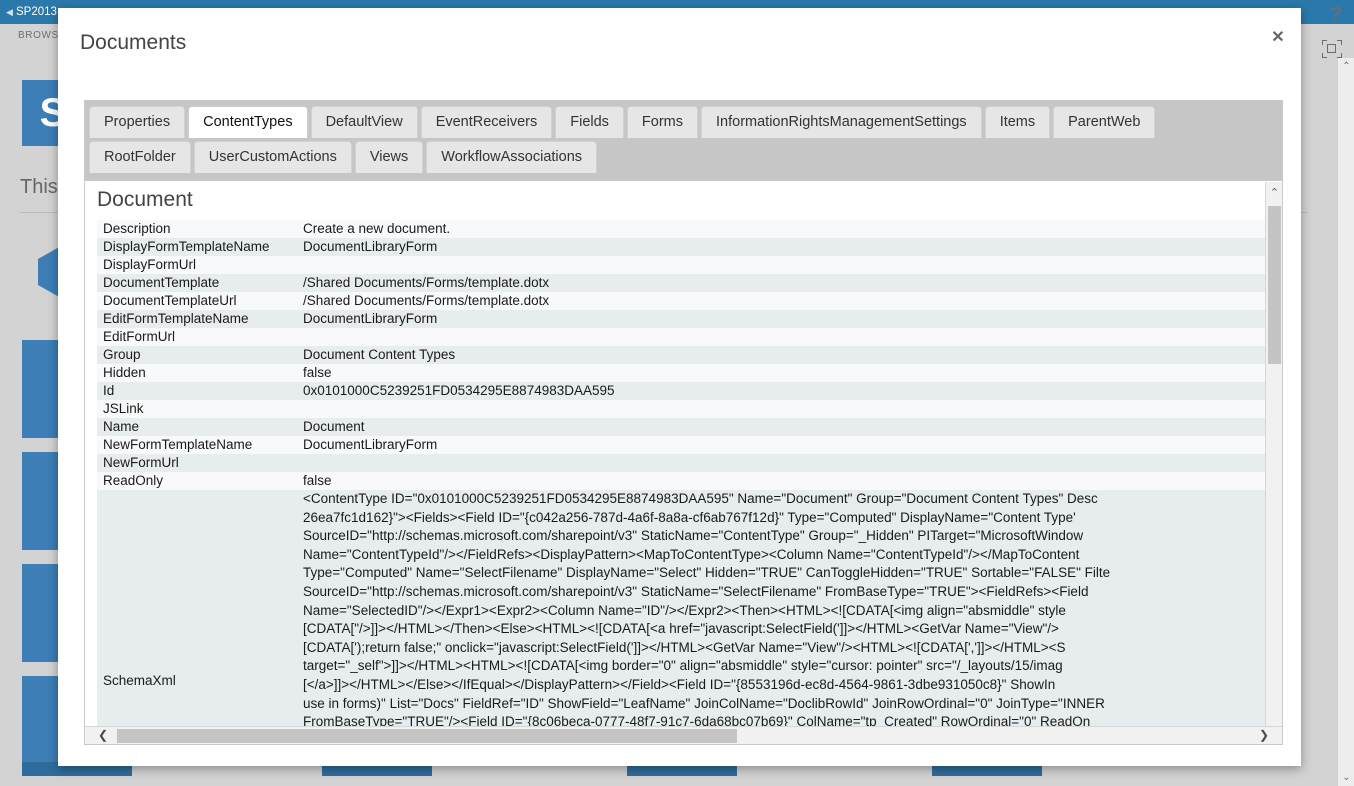 The width and height of the screenshot is (1354, 786). Describe the element at coordinates (272, 157) in the screenshot. I see `tab-usercustomactions: UserCustomActions` at that location.